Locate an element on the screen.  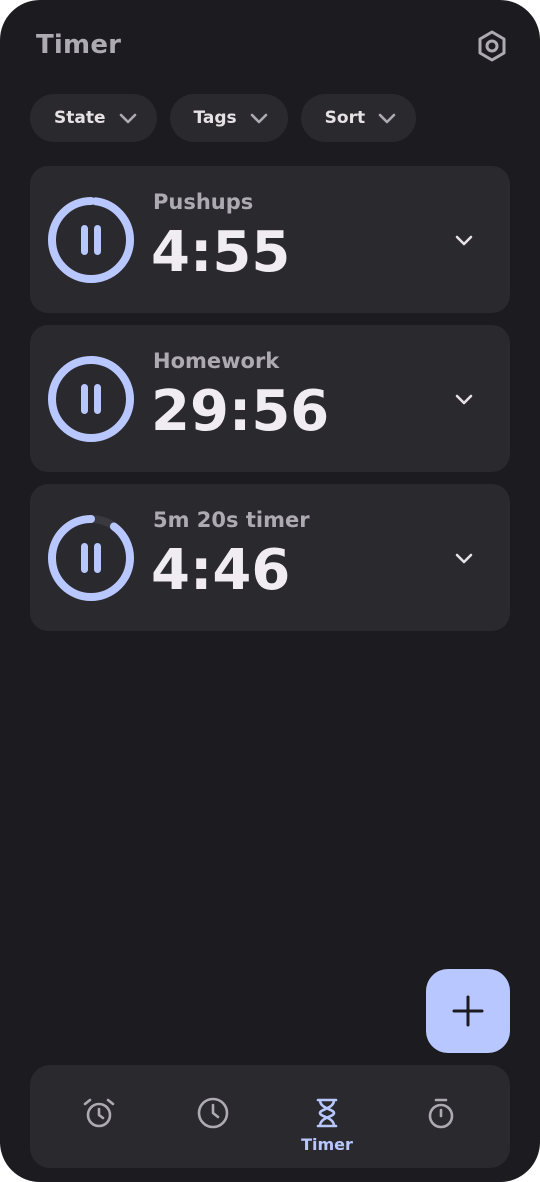
state-filter-chip: State is located at coordinates (93, 118).